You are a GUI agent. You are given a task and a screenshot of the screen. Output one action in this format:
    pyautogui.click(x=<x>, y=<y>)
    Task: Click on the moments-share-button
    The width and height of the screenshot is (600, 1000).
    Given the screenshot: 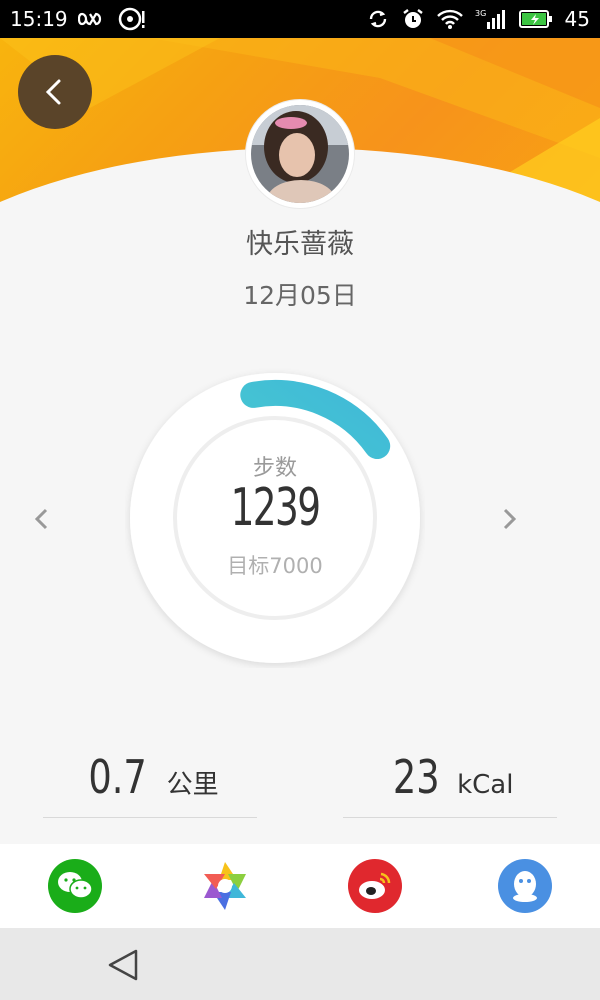 What is the action you would take?
    pyautogui.click(x=225, y=886)
    